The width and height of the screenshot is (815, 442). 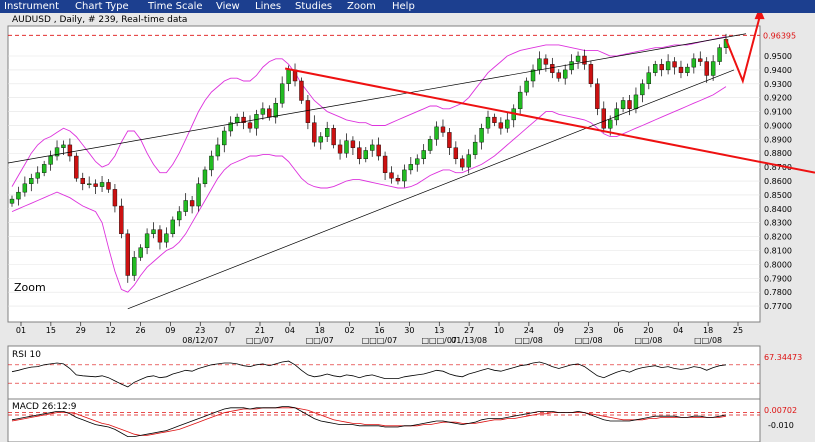 What do you see at coordinates (499, 330) in the screenshot?
I see `date-tick-label: 10` at bounding box center [499, 330].